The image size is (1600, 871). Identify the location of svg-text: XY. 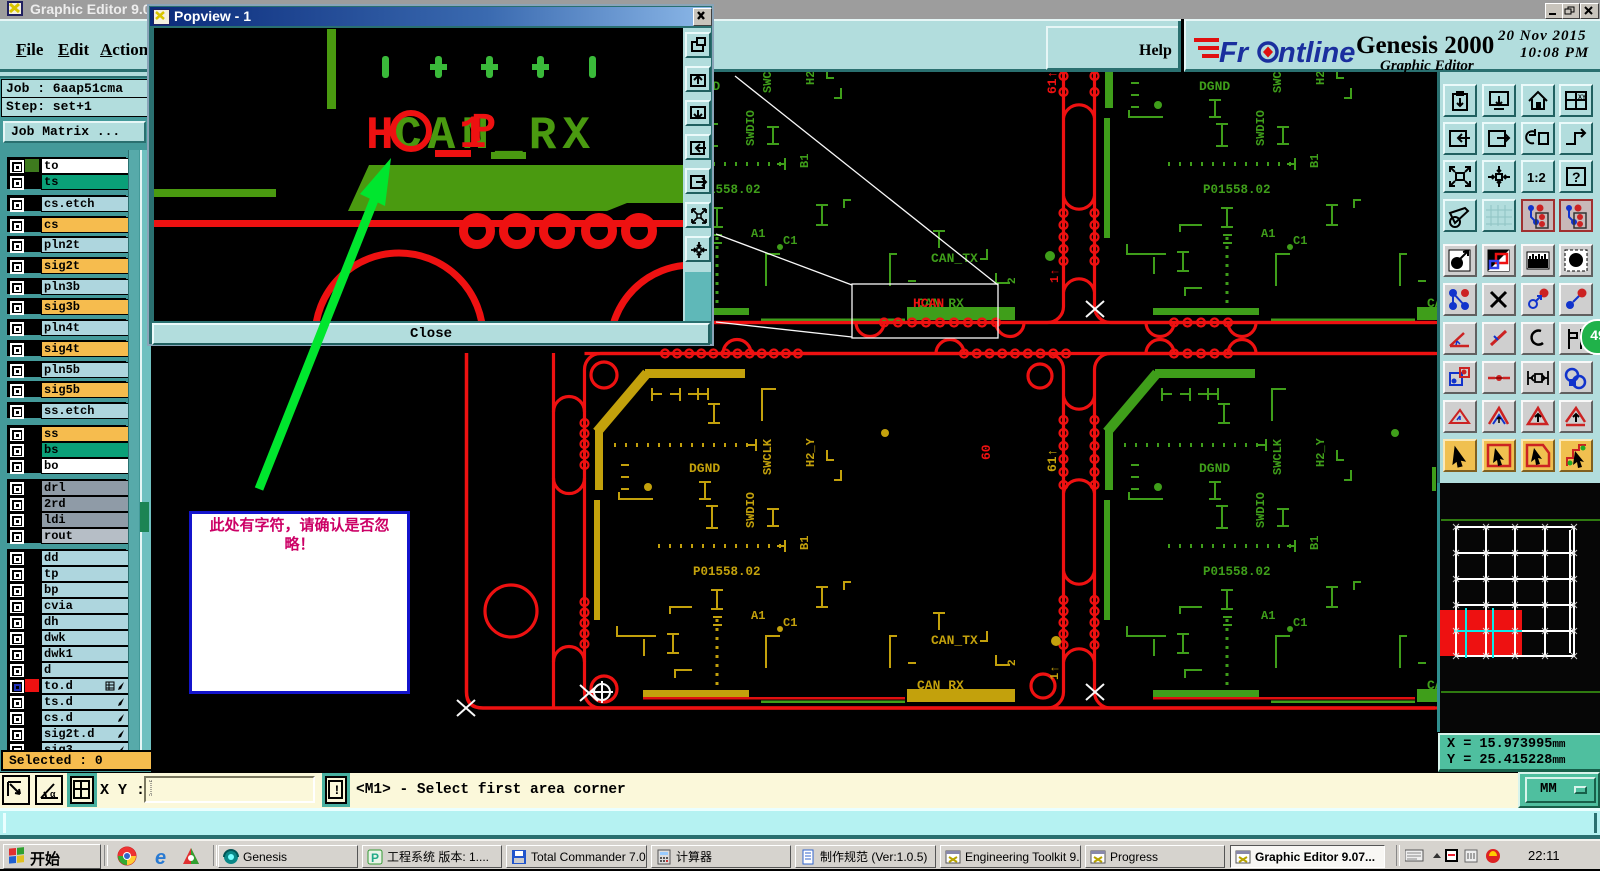
(1582, 98).